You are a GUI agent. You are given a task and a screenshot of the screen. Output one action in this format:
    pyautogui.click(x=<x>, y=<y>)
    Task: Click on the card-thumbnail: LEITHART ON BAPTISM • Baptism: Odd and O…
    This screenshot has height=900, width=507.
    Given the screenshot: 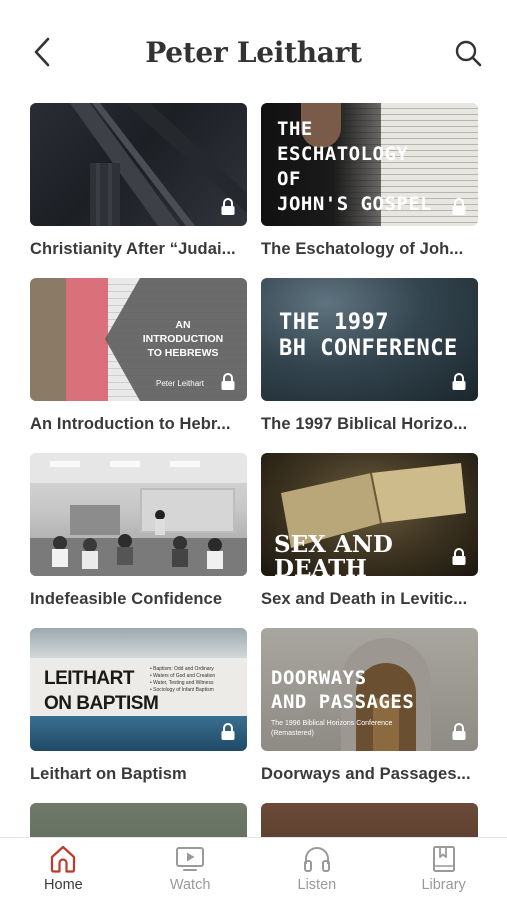 What is the action you would take?
    pyautogui.click(x=138, y=689)
    